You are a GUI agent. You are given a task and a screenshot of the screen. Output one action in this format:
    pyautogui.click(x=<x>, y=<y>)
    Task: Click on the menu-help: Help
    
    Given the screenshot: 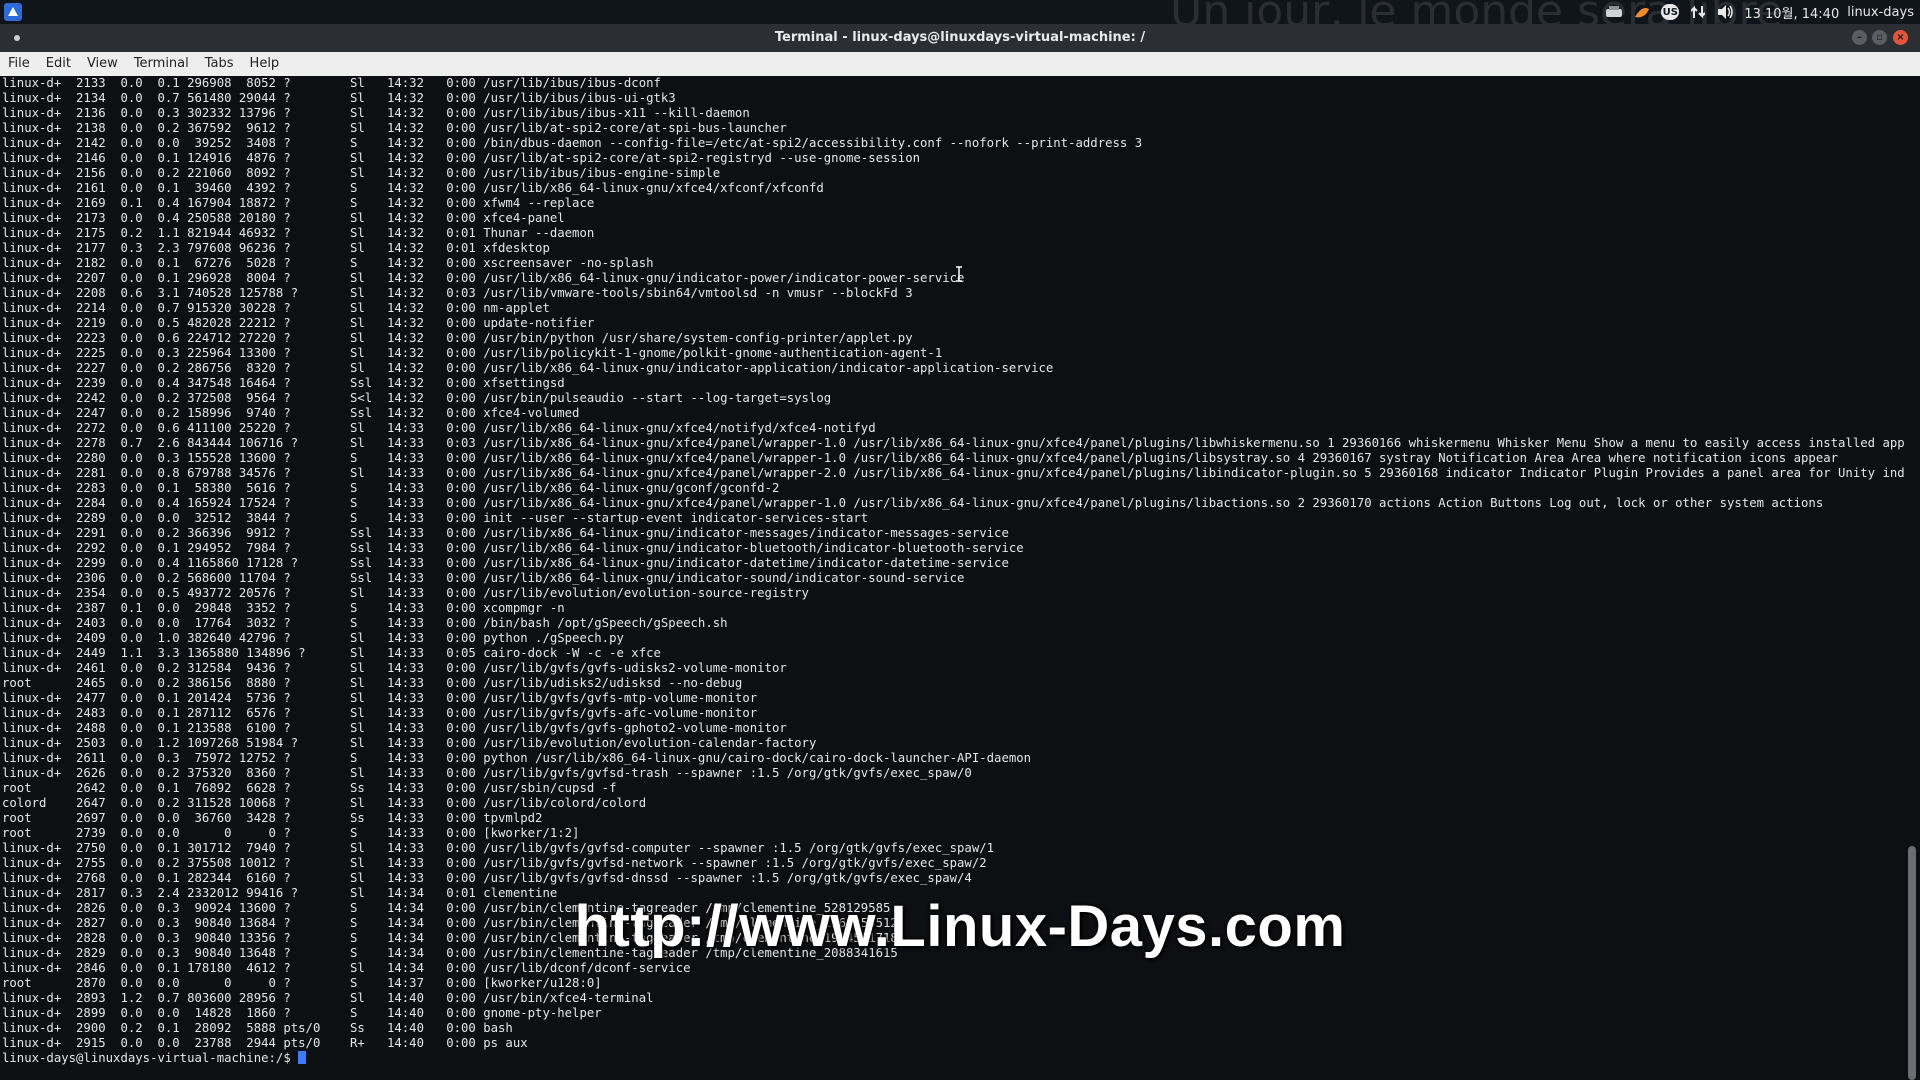 What is the action you would take?
    pyautogui.click(x=265, y=64)
    